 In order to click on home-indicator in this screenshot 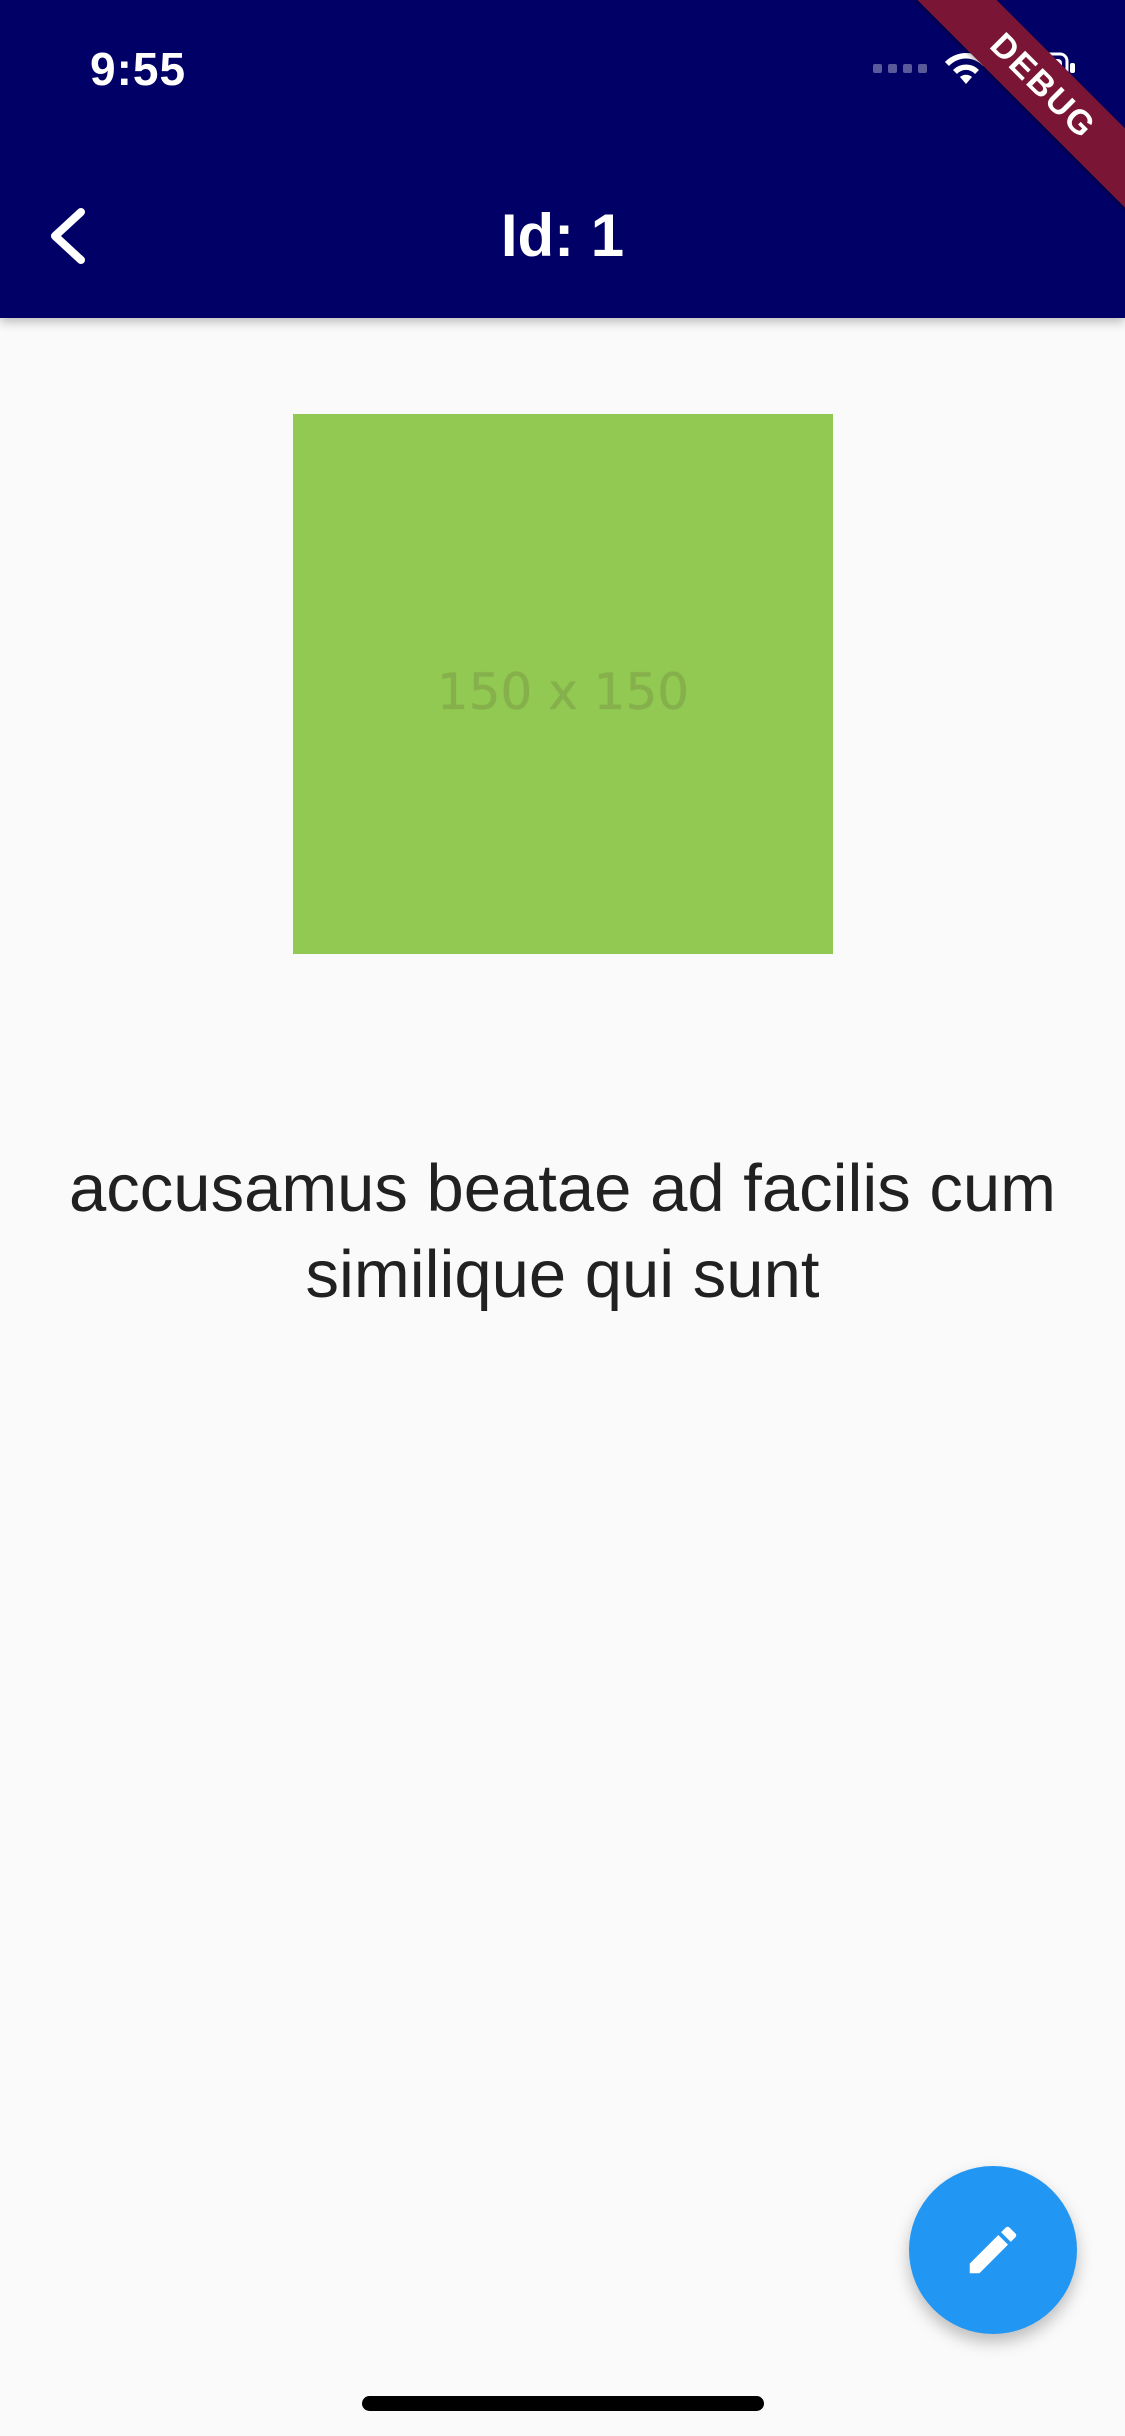, I will do `click(563, 2403)`.